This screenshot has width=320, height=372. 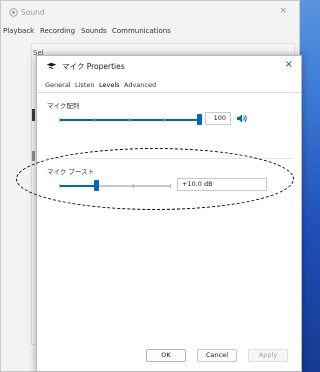 I want to click on microphone-boost-label: マイク ブースト, so click(x=71, y=172).